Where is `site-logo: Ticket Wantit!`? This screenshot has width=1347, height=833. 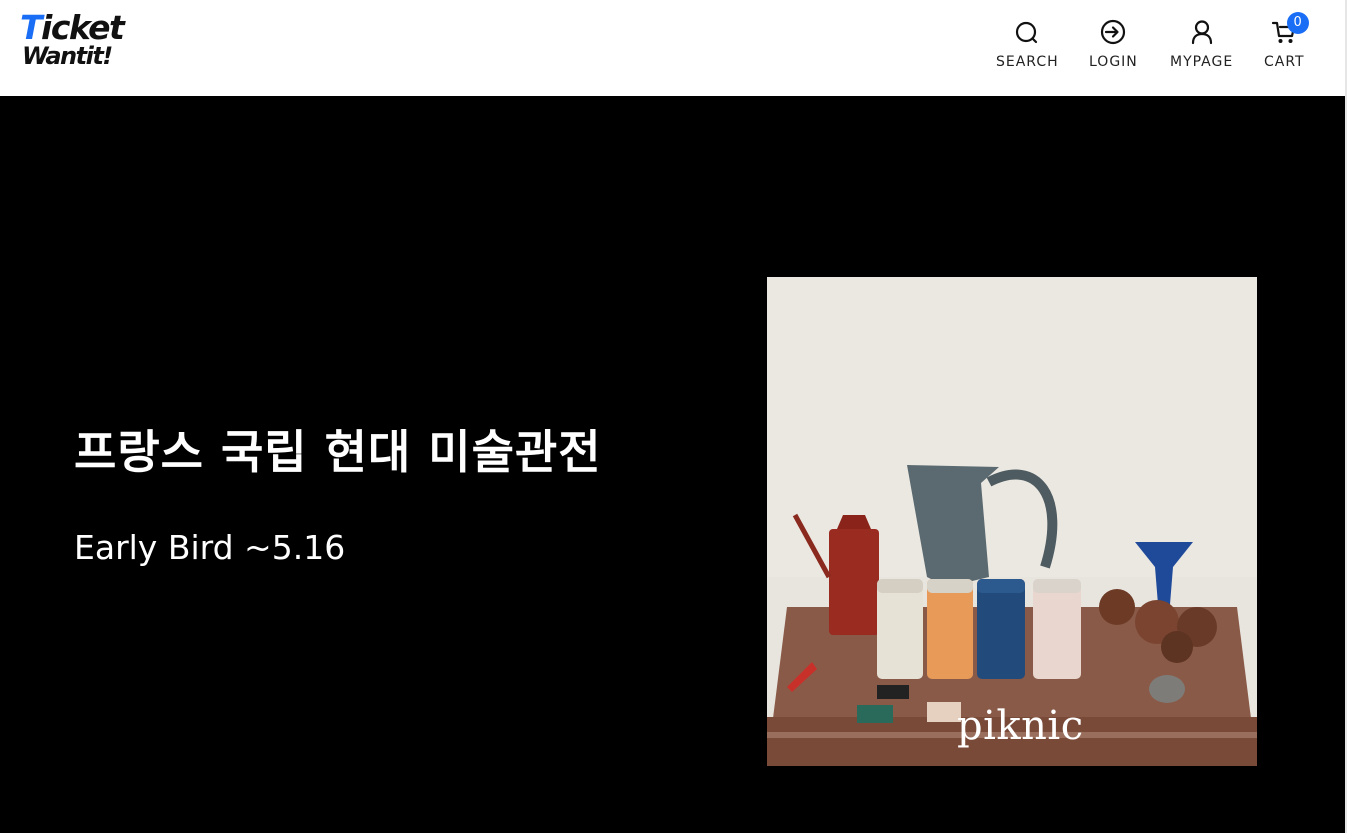
site-logo: Ticket Wantit! is located at coordinates (85, 43).